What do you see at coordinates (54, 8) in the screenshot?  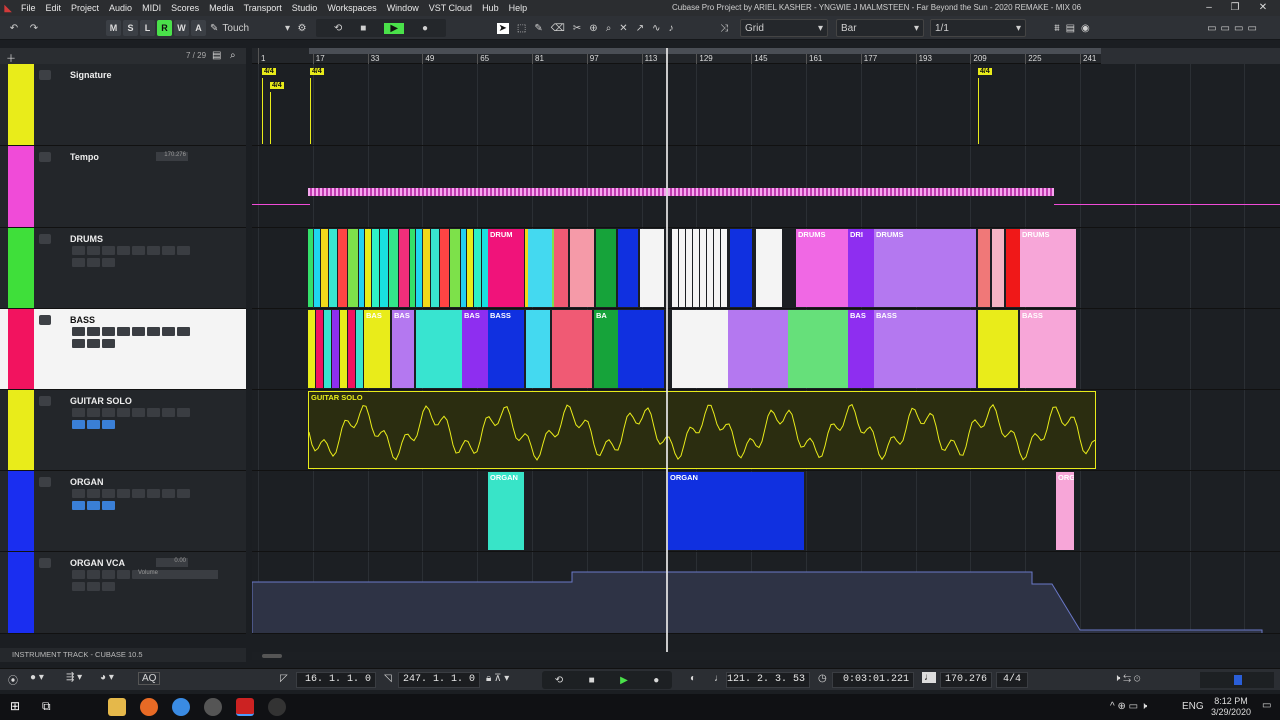 I see `menu-item: Edit` at bounding box center [54, 8].